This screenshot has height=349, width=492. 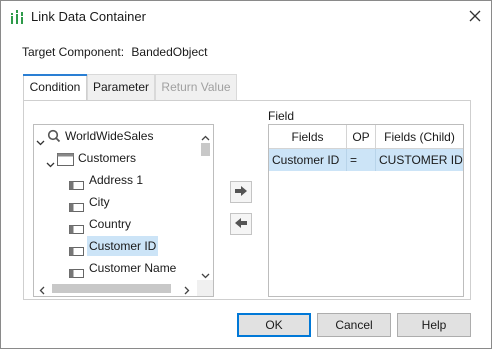 I want to click on tree-node-label: City, so click(x=99, y=202).